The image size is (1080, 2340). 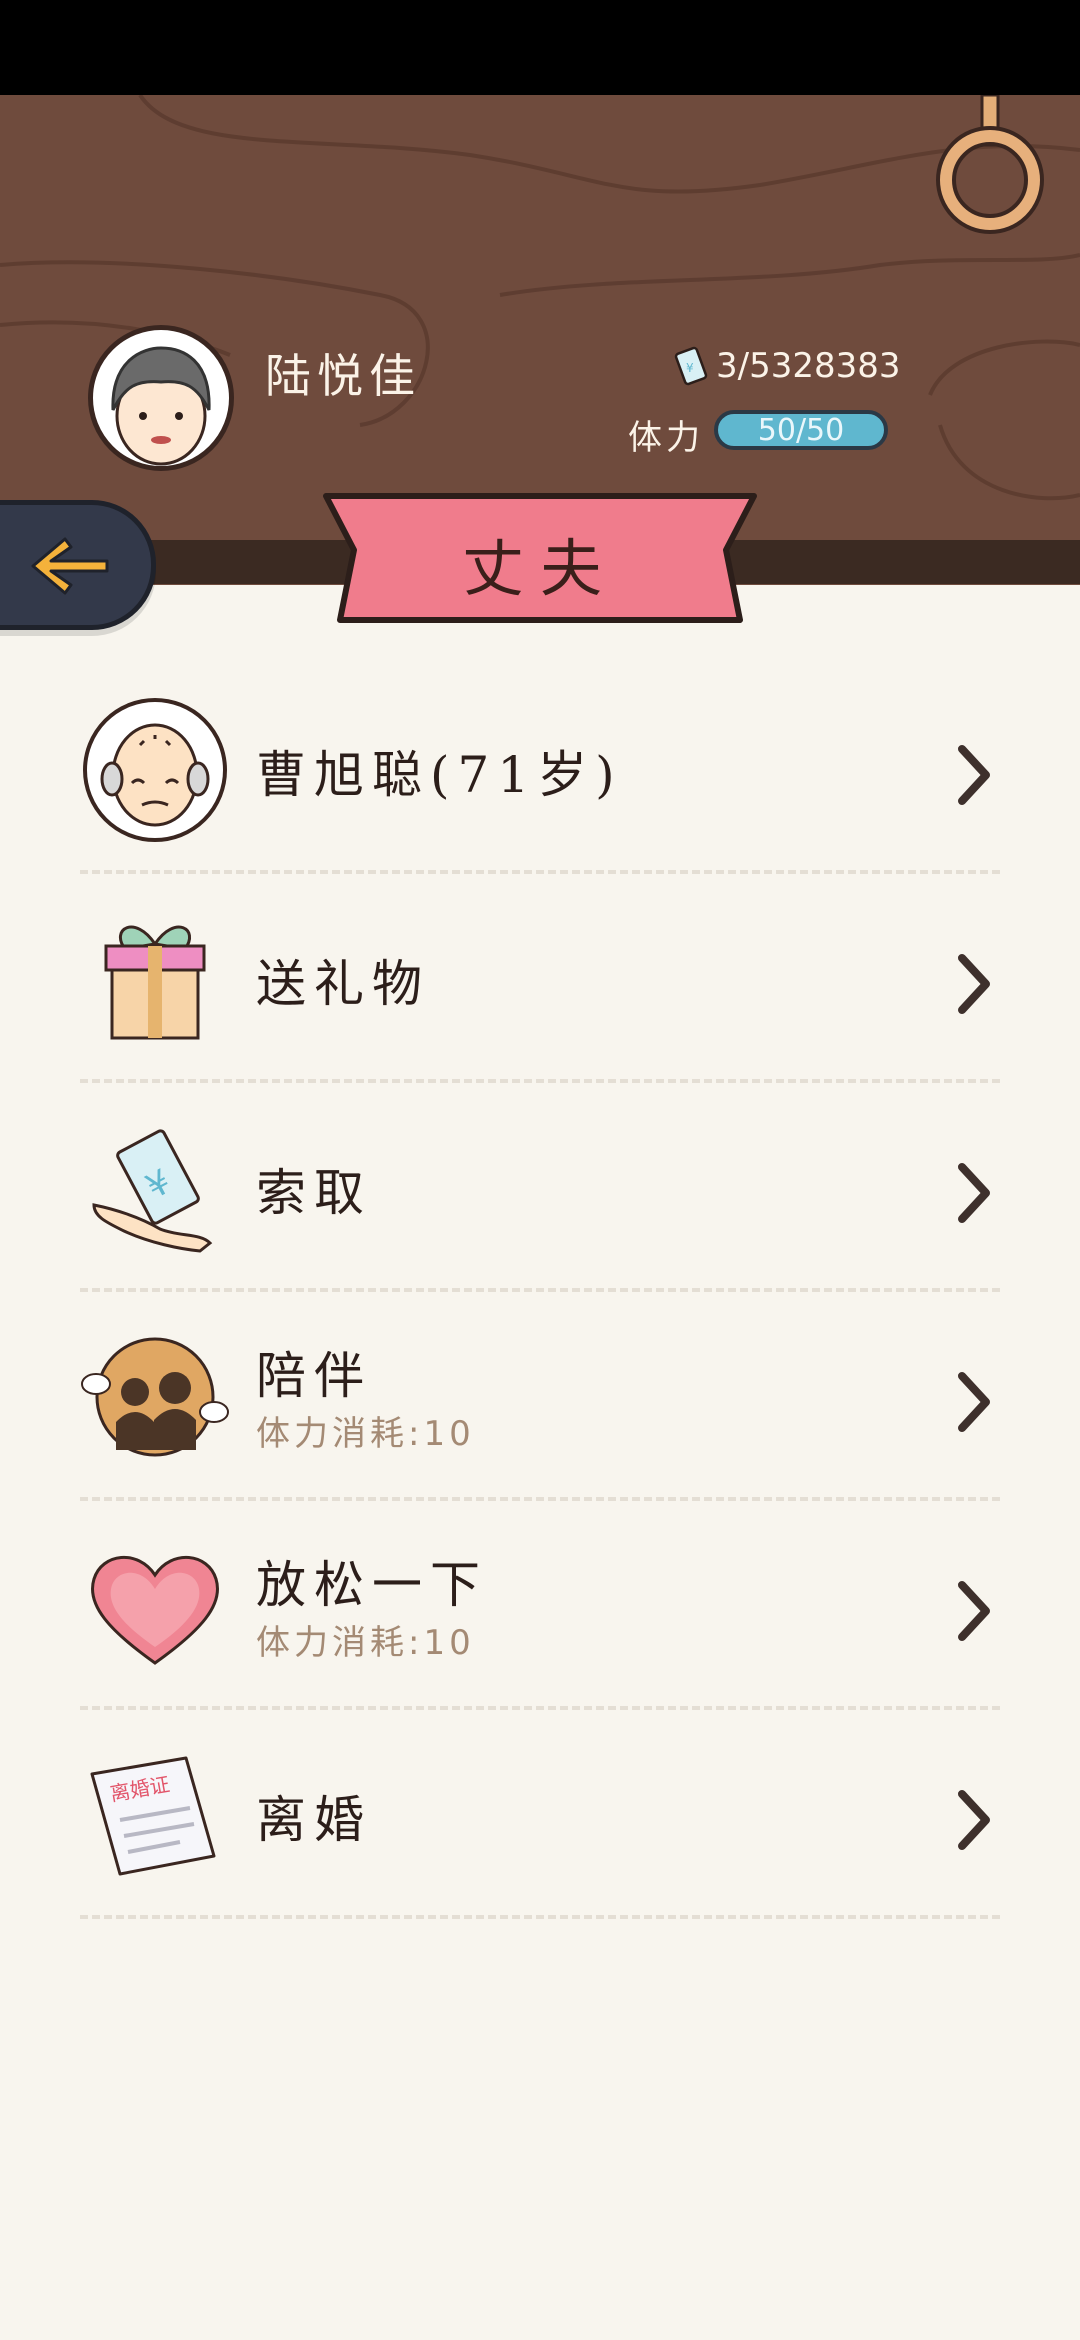 What do you see at coordinates (70, 566) in the screenshot?
I see `arrow-left-icon` at bounding box center [70, 566].